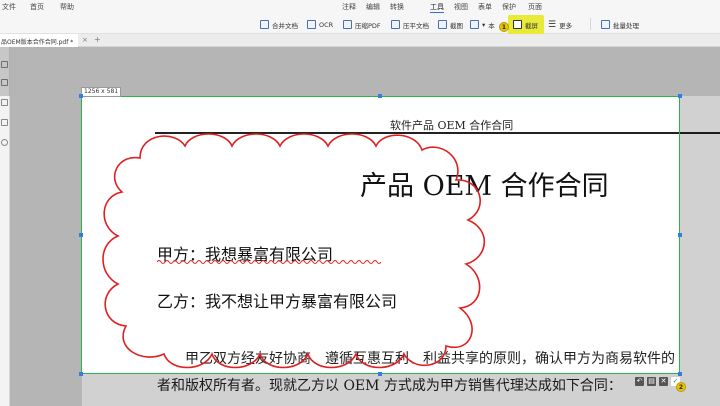 The width and height of the screenshot is (720, 406). I want to click on tab-form: 表单, so click(485, 7).